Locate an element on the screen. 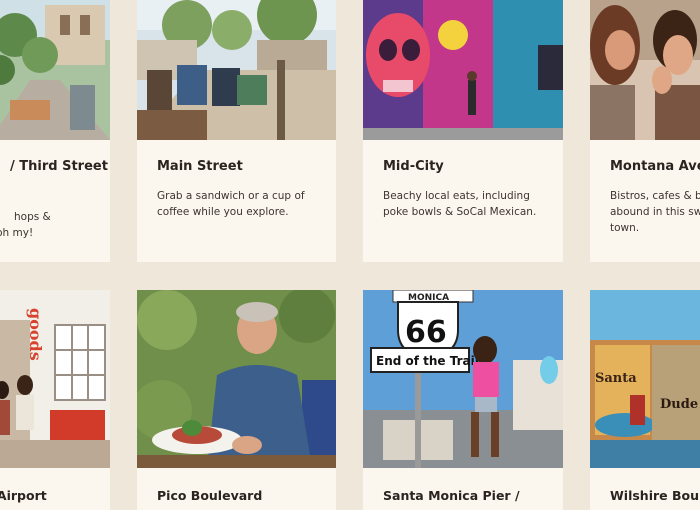 The image size is (700, 510). card-photo-mural is located at coordinates (463, 70).